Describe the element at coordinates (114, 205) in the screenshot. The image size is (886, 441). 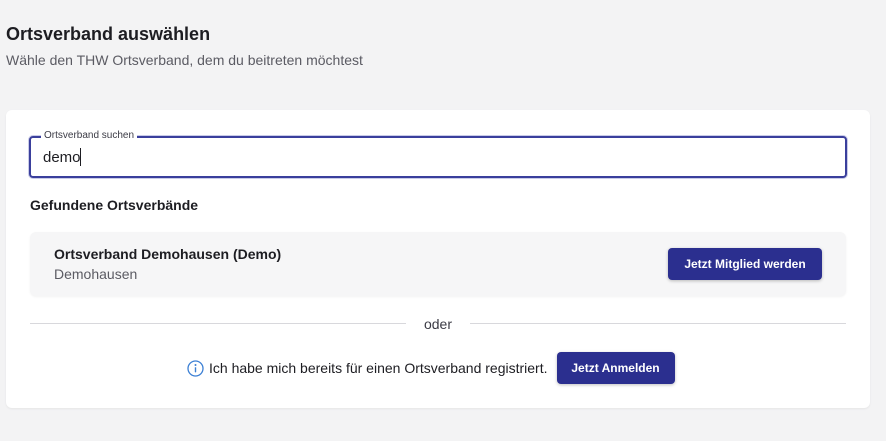
I see `results-heading: Gefundene Ortsverbände` at that location.